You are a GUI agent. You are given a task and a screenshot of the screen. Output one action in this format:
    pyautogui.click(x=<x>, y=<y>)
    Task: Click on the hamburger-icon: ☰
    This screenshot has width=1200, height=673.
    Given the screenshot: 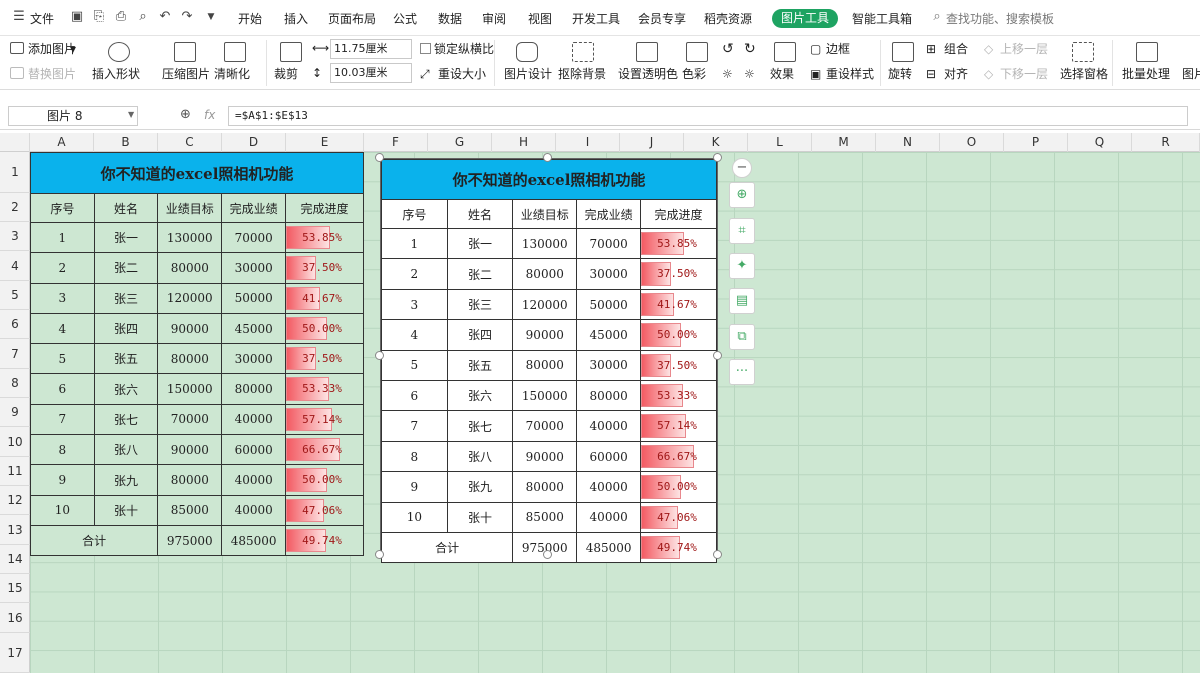 What is the action you would take?
    pyautogui.click(x=19, y=17)
    